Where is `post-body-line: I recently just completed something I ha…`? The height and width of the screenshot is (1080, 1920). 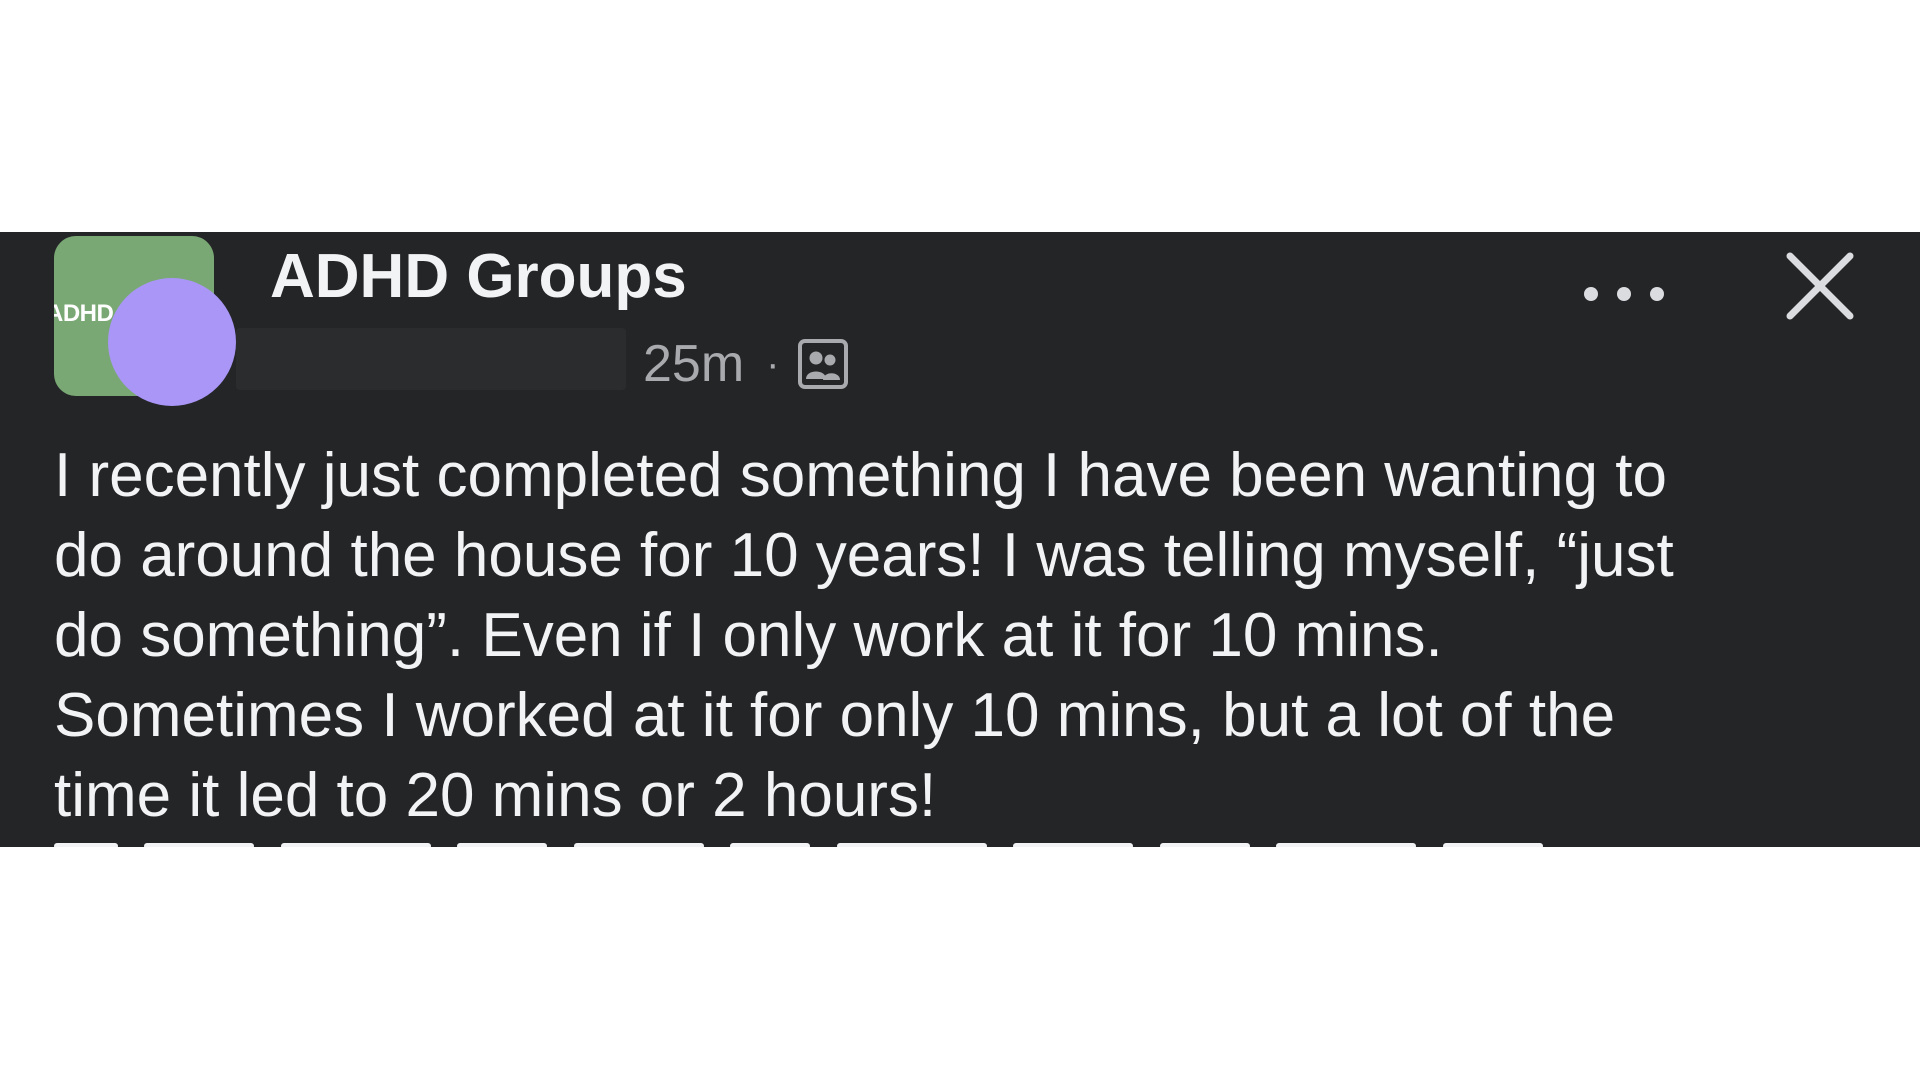 post-body-line: I recently just completed something I ha… is located at coordinates (860, 475).